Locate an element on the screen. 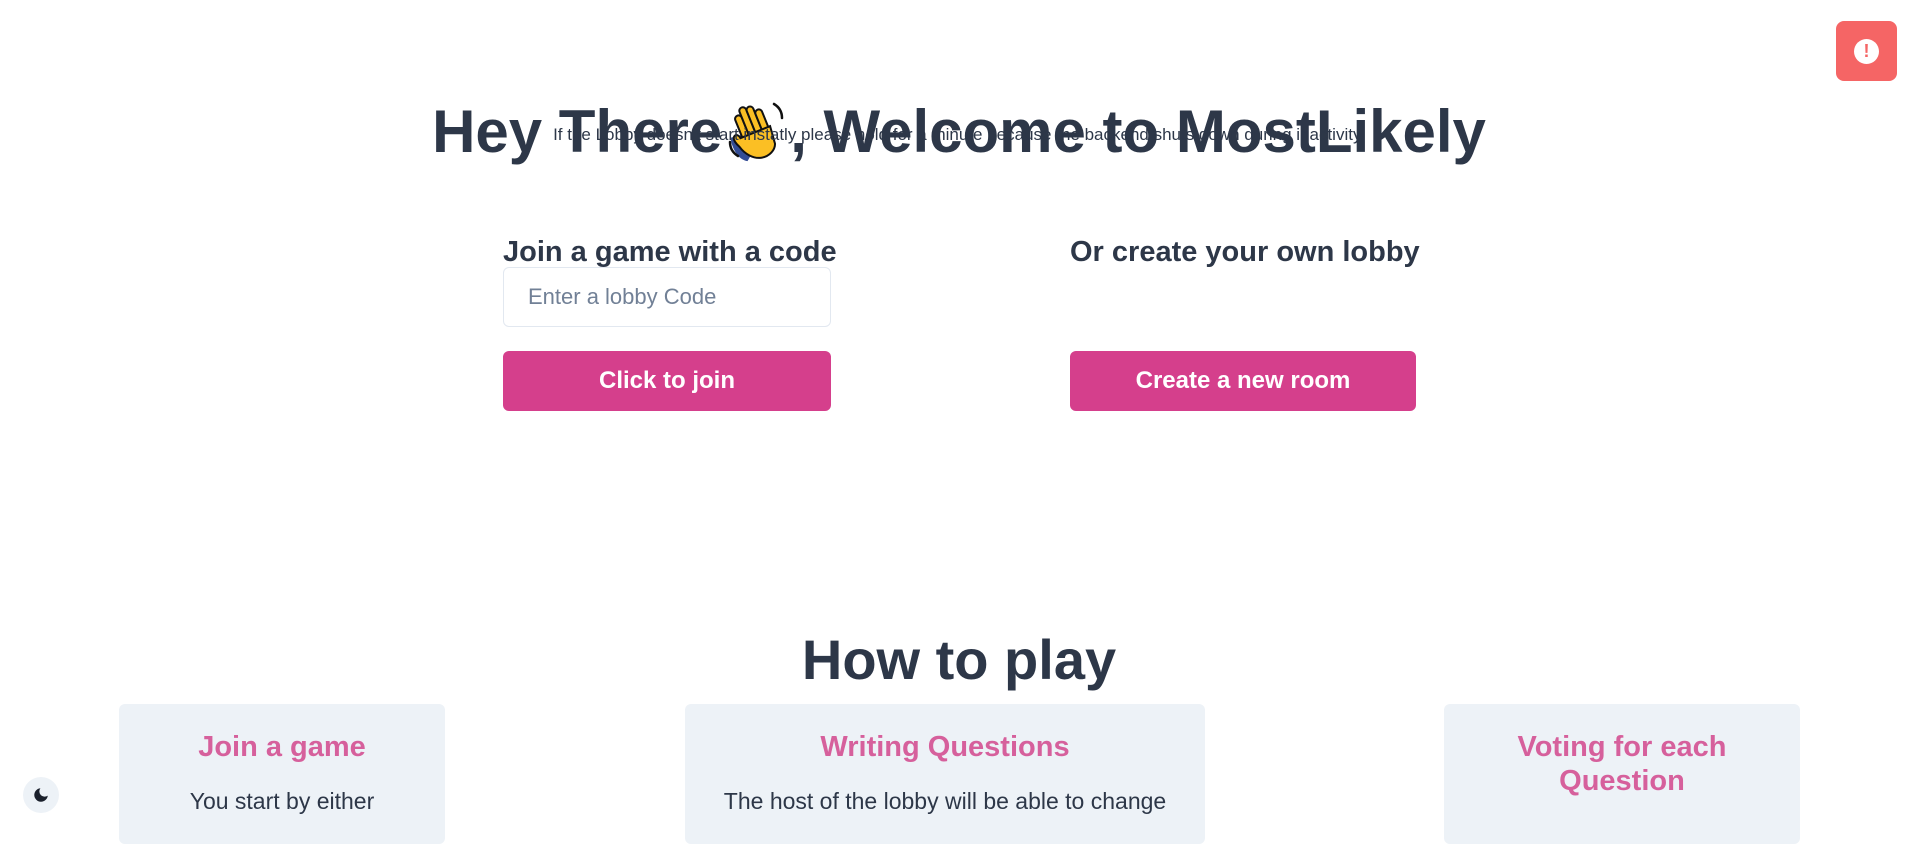 The image size is (1918, 844). card-title: Join a game is located at coordinates (282, 747).